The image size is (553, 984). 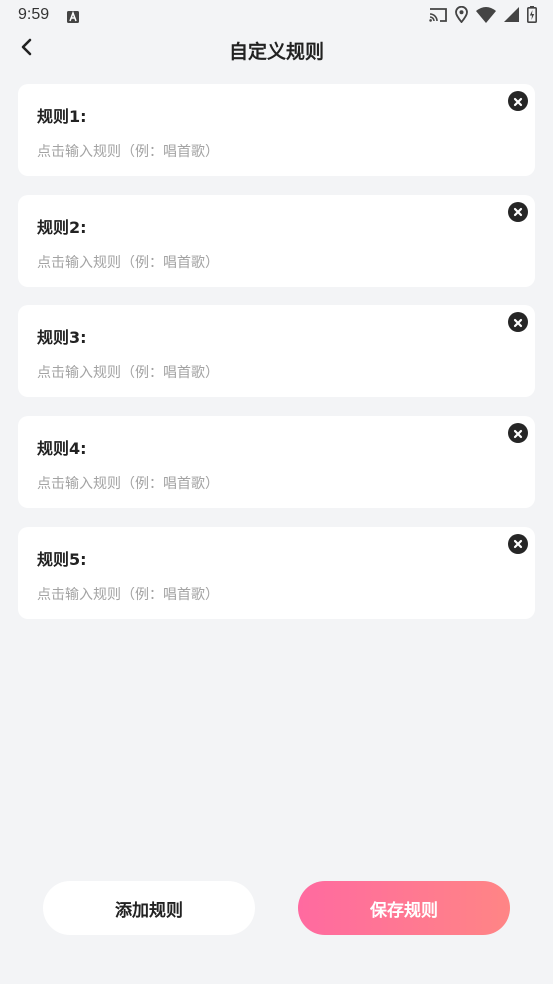 I want to click on header: 自定义规则, so click(x=276, y=50).